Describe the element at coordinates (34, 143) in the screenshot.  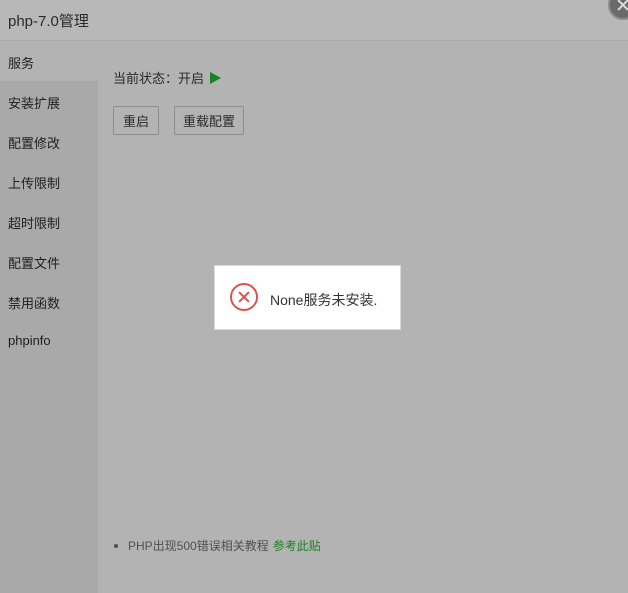
I see `sidebar-item-label: 配置修改` at that location.